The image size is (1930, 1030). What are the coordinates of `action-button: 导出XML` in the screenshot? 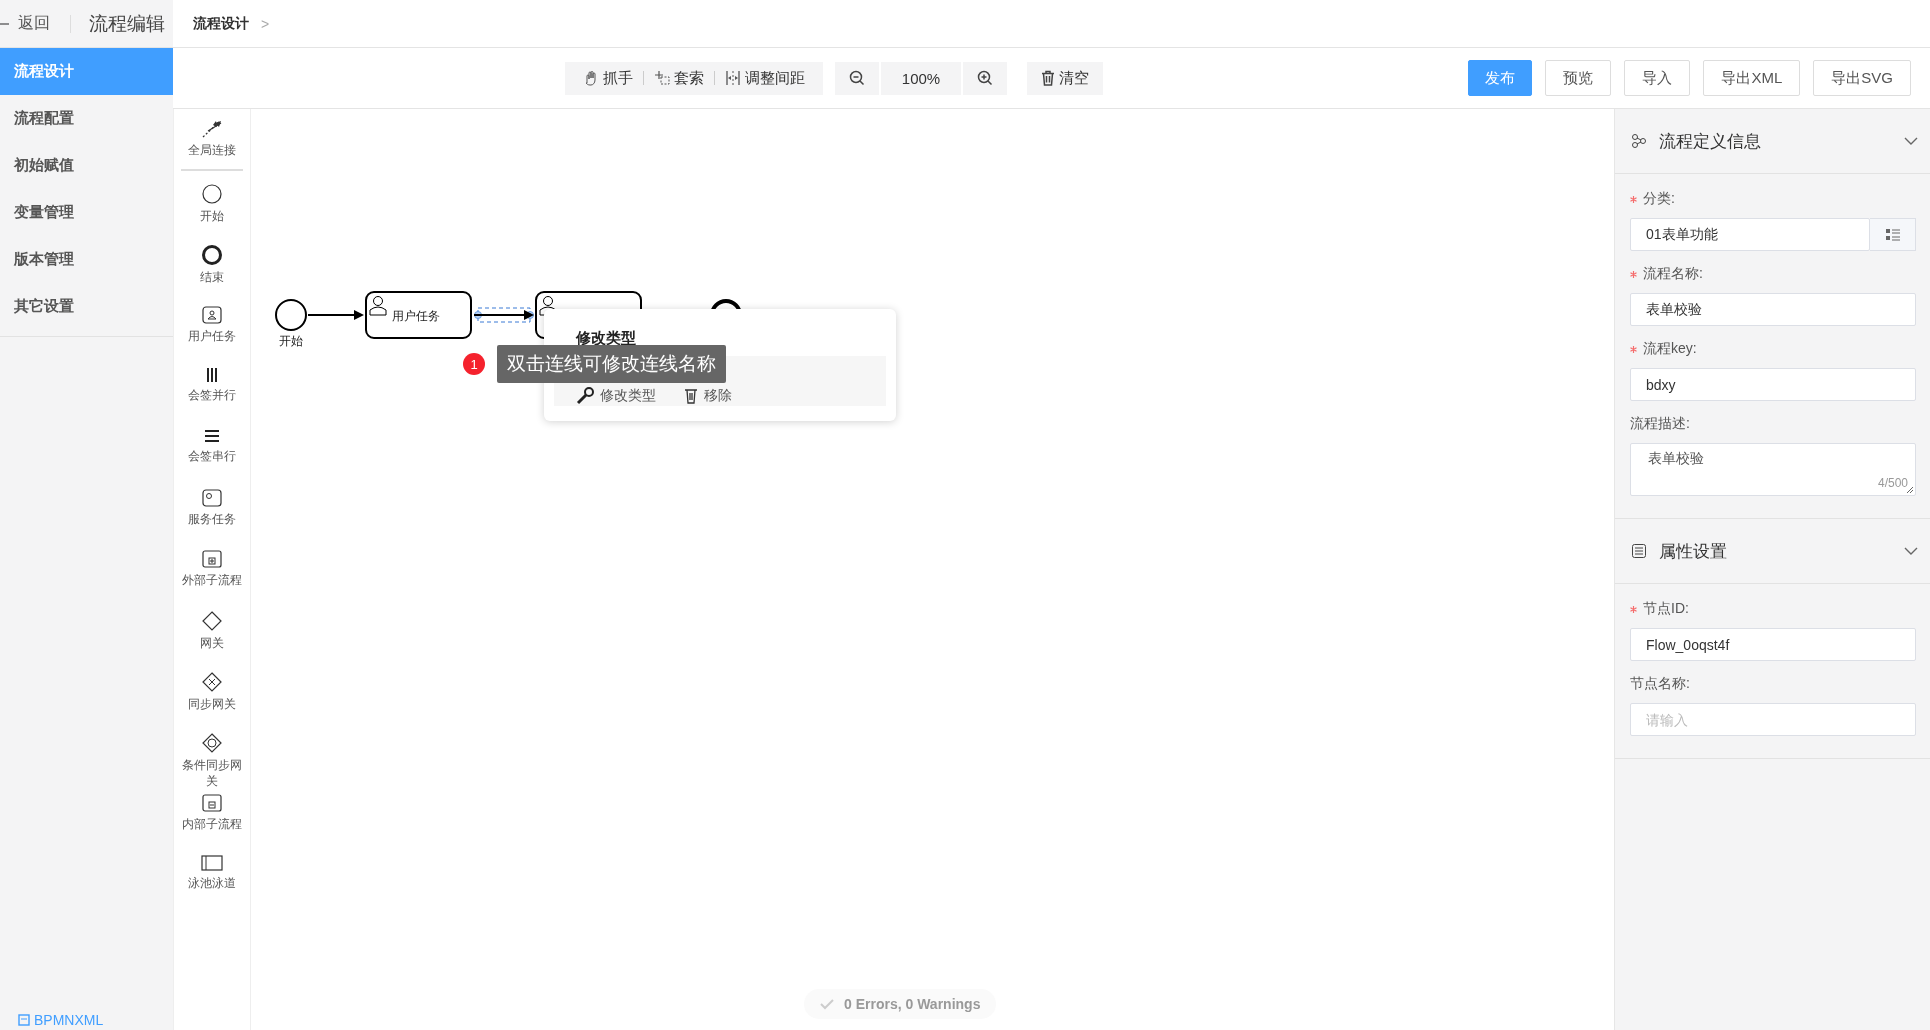 It's located at (1752, 78).